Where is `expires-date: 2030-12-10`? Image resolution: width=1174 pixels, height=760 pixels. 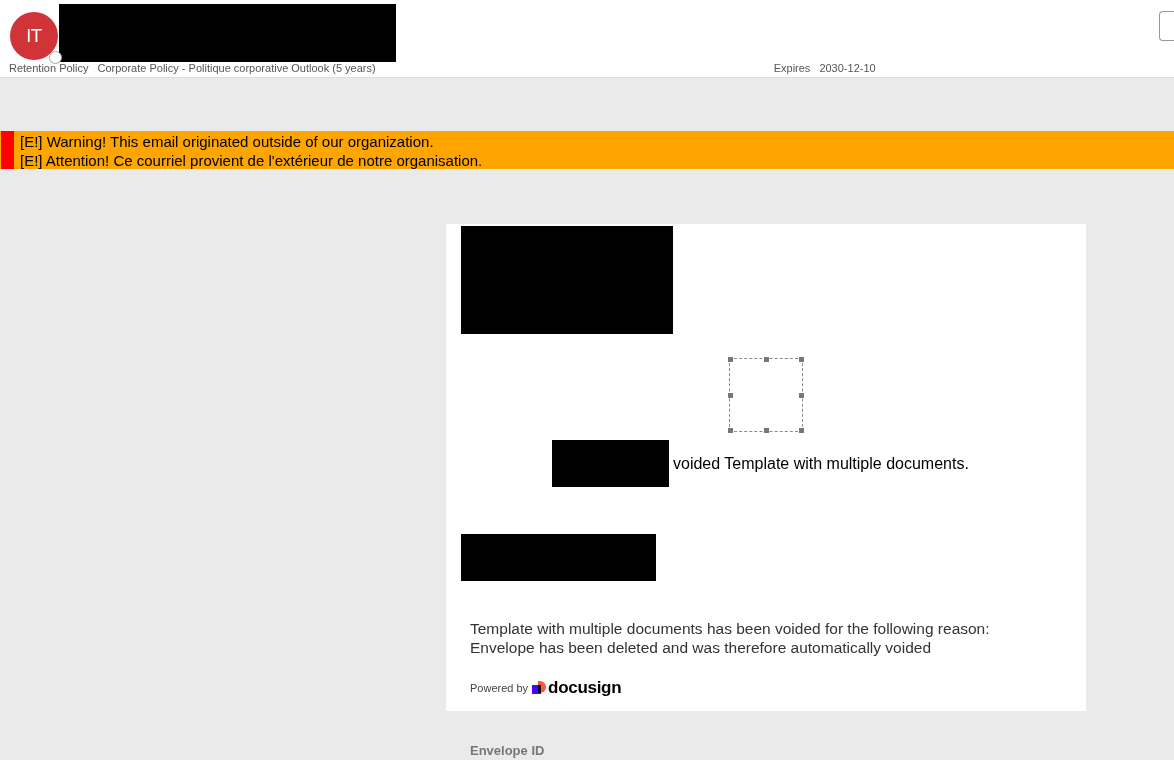
expires-date: 2030-12-10 is located at coordinates (847, 68).